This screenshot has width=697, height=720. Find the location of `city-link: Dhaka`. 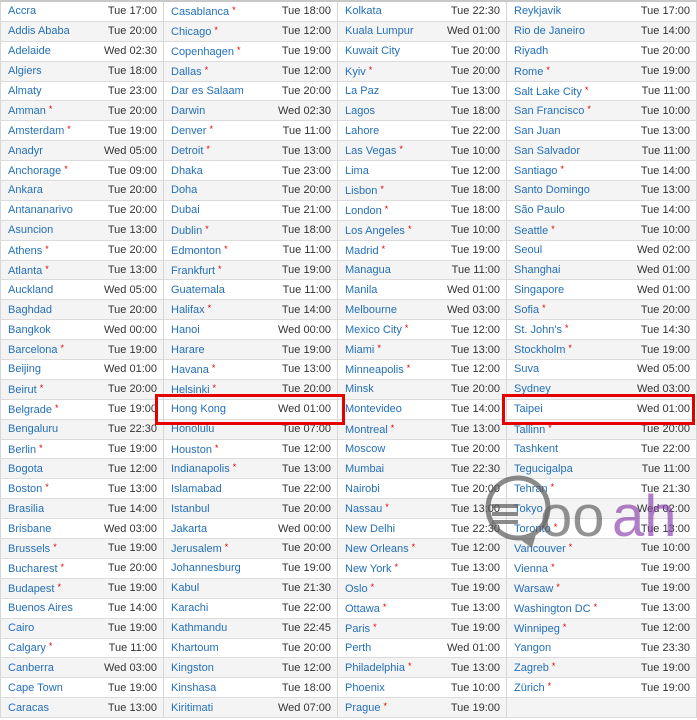

city-link: Dhaka is located at coordinates (187, 171).